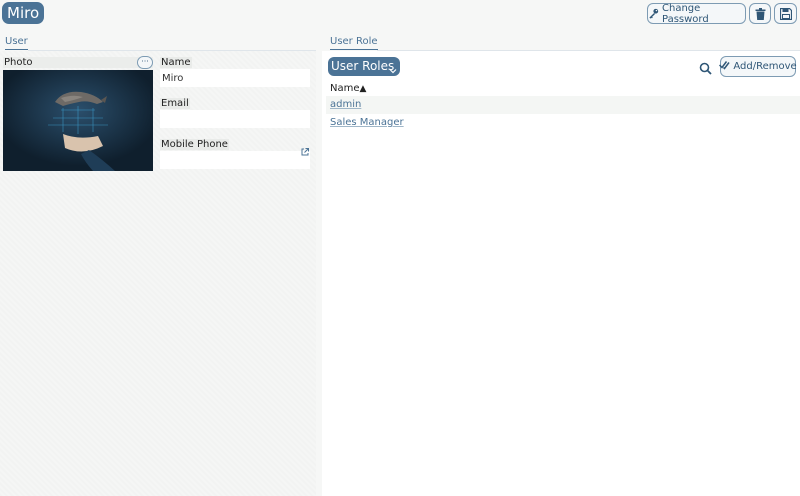 The height and width of the screenshot is (496, 800). Describe the element at coordinates (345, 104) in the screenshot. I see `role-link: admin` at that location.